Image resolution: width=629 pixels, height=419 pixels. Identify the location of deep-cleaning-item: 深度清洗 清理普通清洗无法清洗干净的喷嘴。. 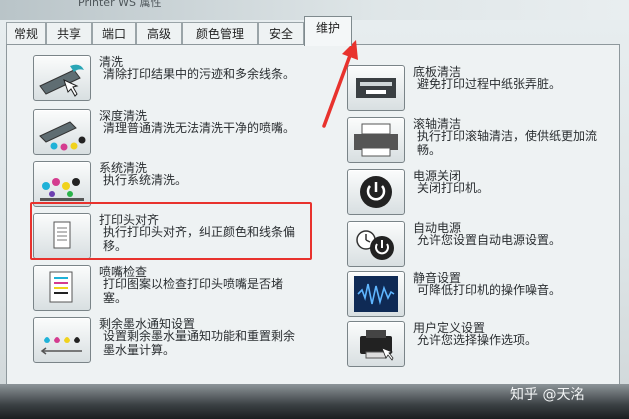
(178, 133).